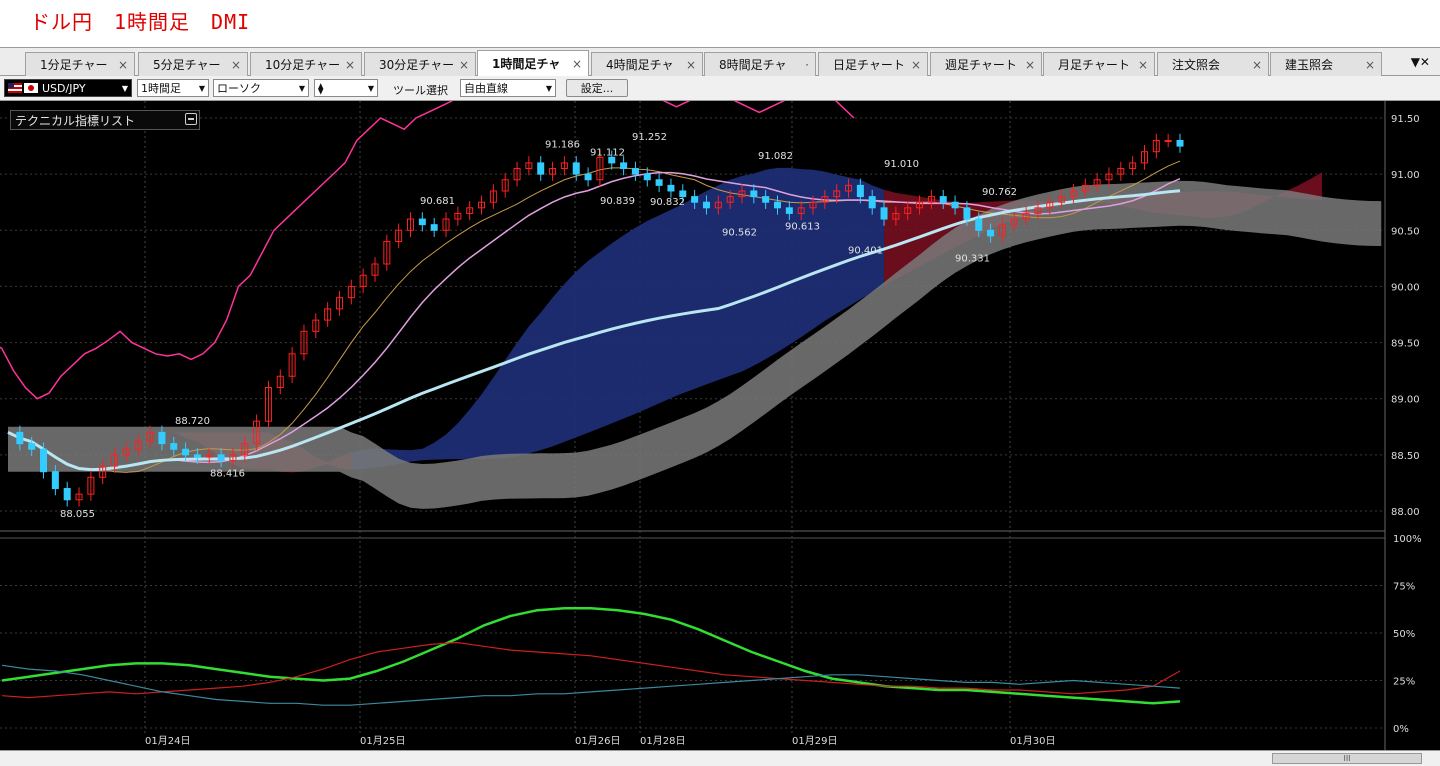 This screenshot has width=1440, height=766. I want to click on currency-pair-select: USD/JPY ▼, so click(68, 88).